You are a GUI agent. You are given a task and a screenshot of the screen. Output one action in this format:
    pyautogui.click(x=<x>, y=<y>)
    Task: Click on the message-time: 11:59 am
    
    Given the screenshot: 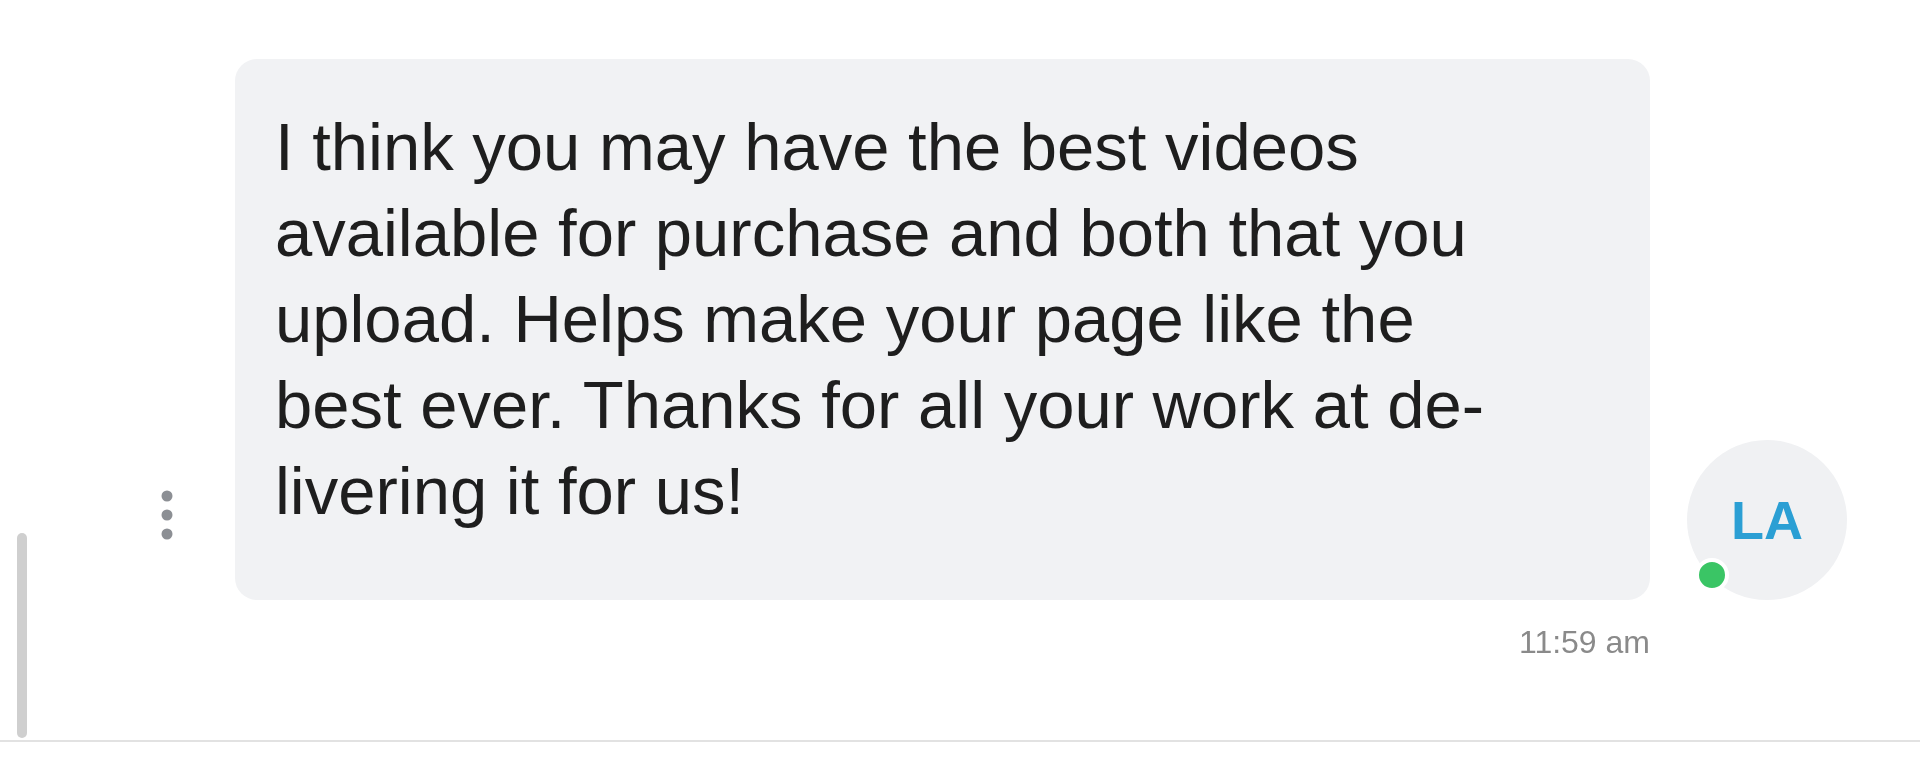 What is the action you would take?
    pyautogui.click(x=1584, y=642)
    